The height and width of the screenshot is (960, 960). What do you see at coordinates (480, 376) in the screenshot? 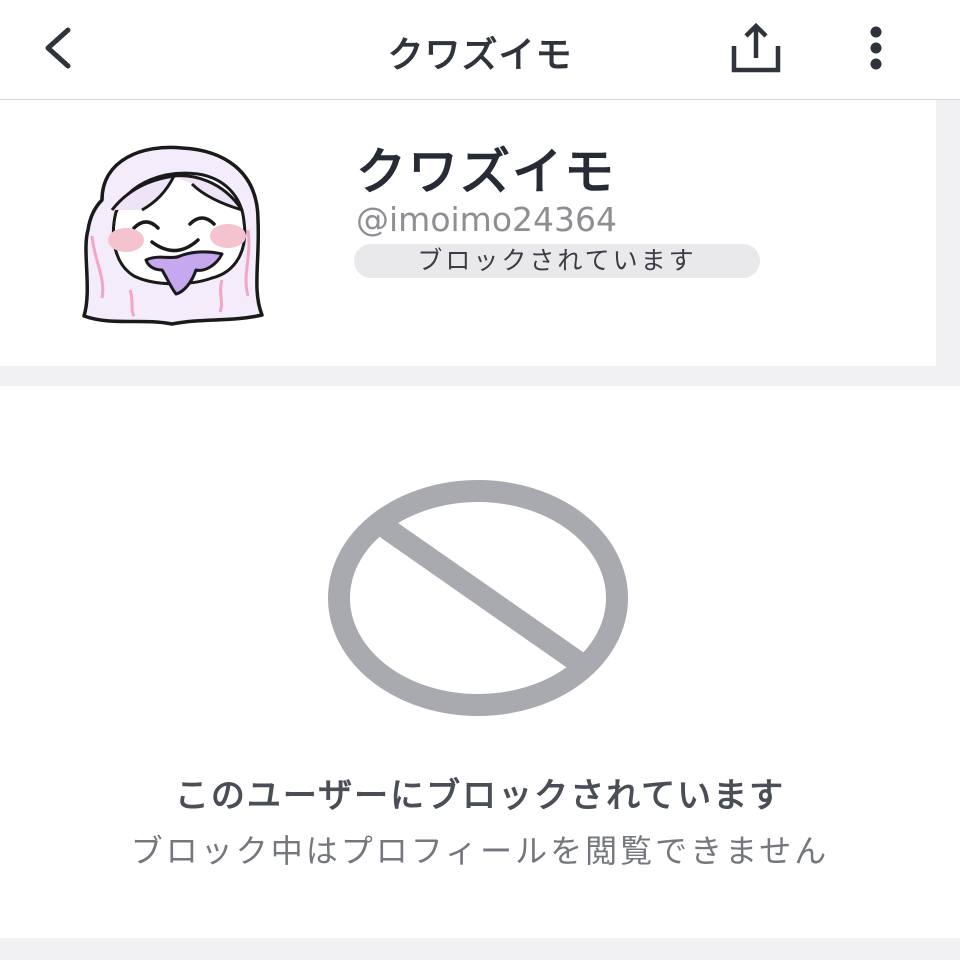
I see `section-divider` at bounding box center [480, 376].